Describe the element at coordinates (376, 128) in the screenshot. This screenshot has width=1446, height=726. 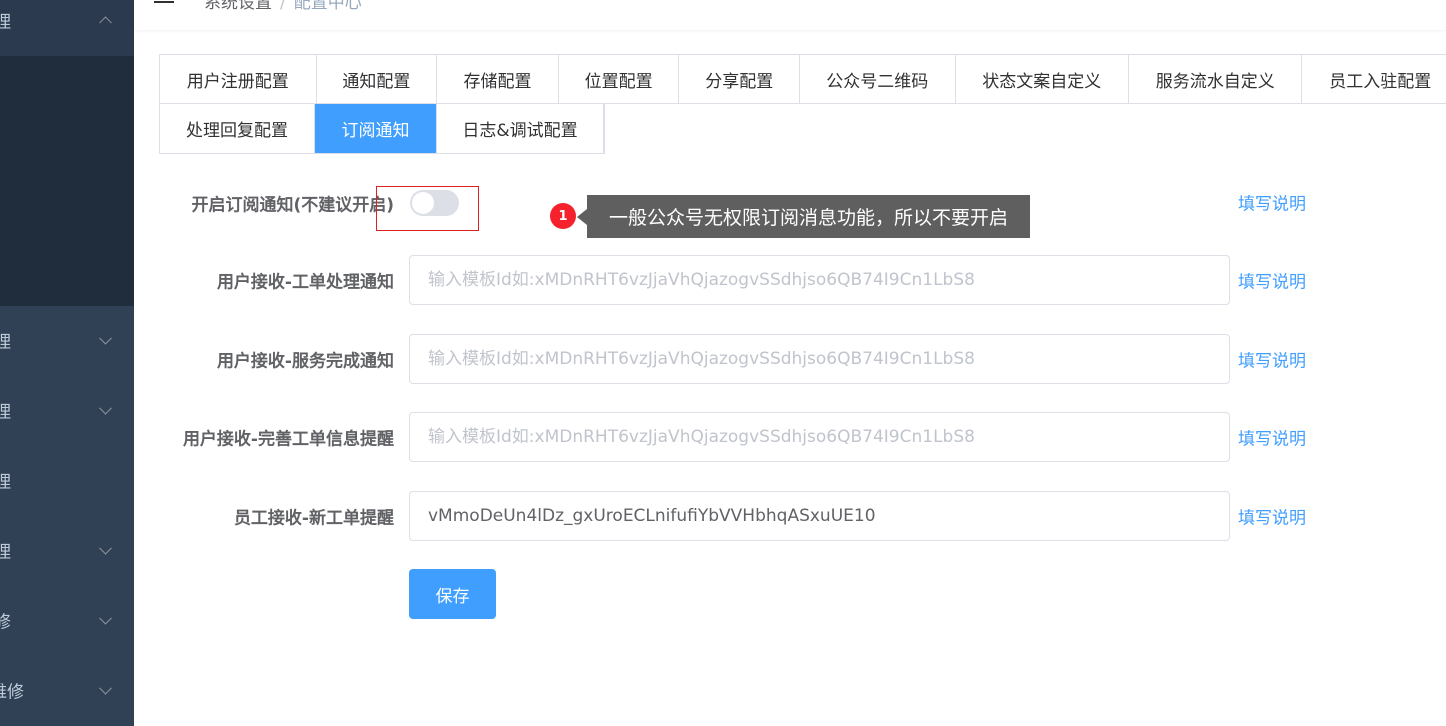
I see `tab-subscribe: 订阅通知` at that location.